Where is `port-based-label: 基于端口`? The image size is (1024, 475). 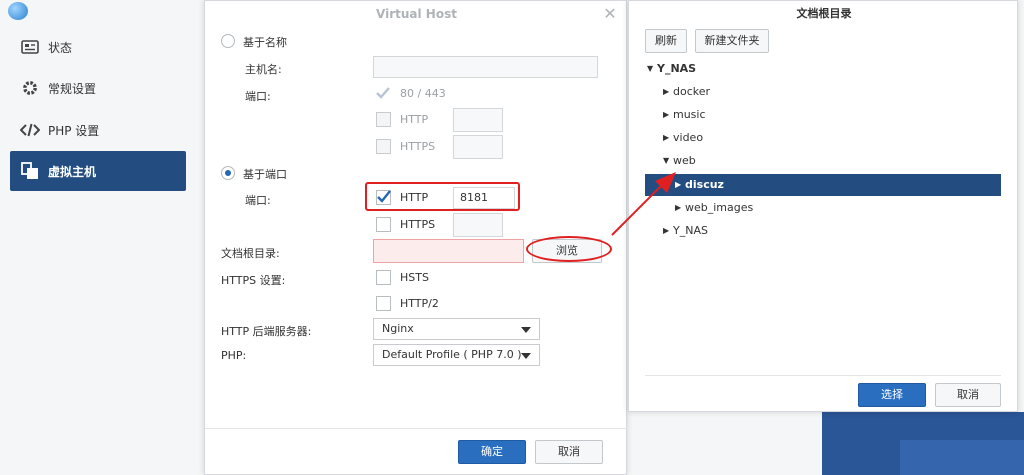 port-based-label: 基于端口 is located at coordinates (265, 174).